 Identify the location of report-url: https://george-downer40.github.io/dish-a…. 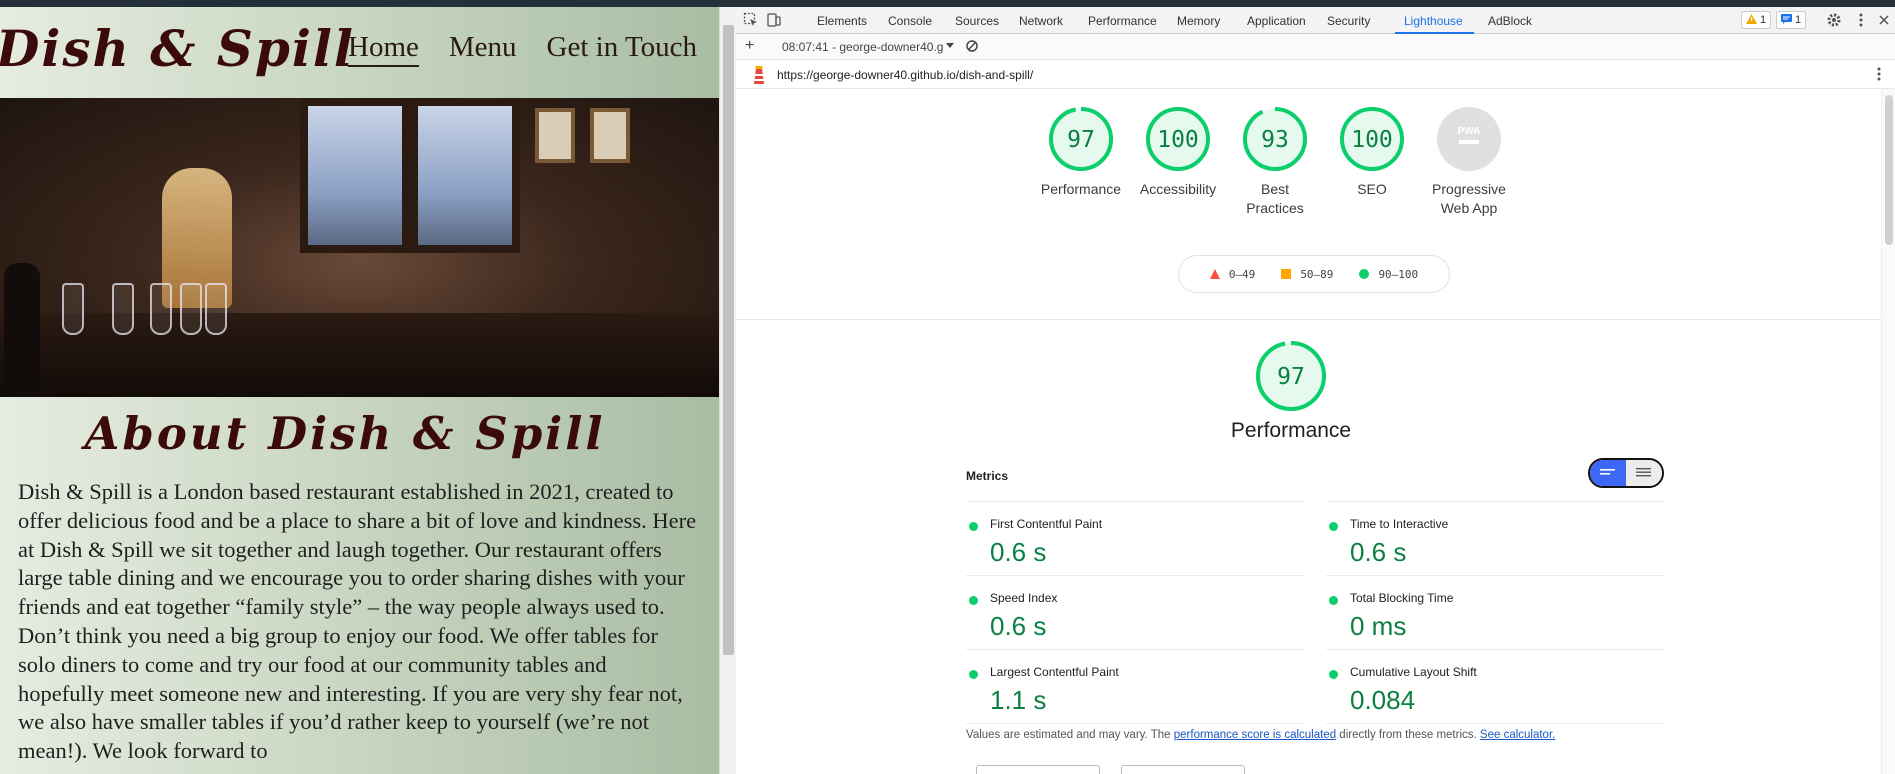
(905, 75).